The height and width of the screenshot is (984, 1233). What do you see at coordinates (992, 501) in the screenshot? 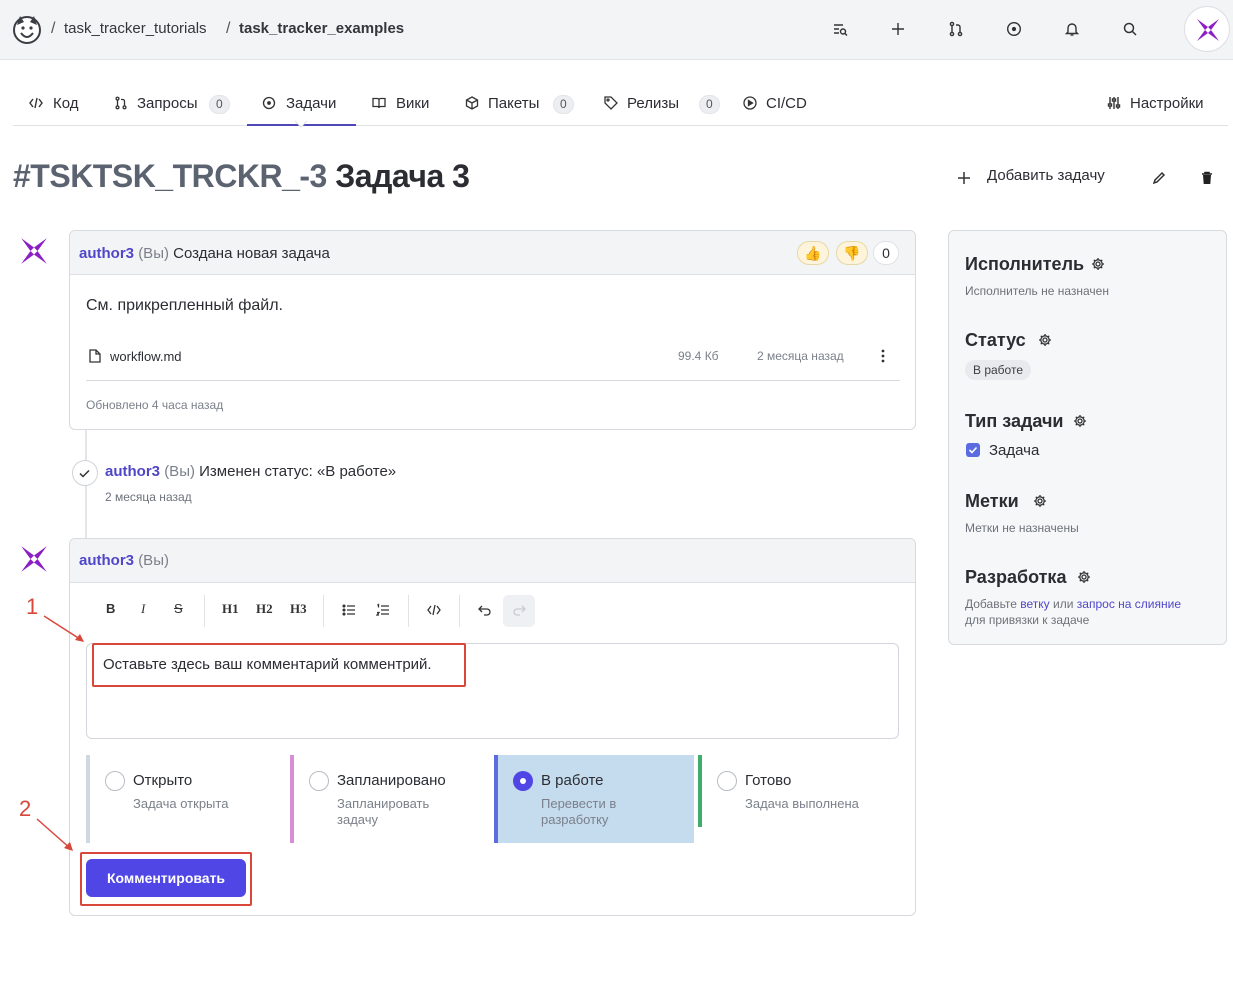
I see `labels-title: Метки` at bounding box center [992, 501].